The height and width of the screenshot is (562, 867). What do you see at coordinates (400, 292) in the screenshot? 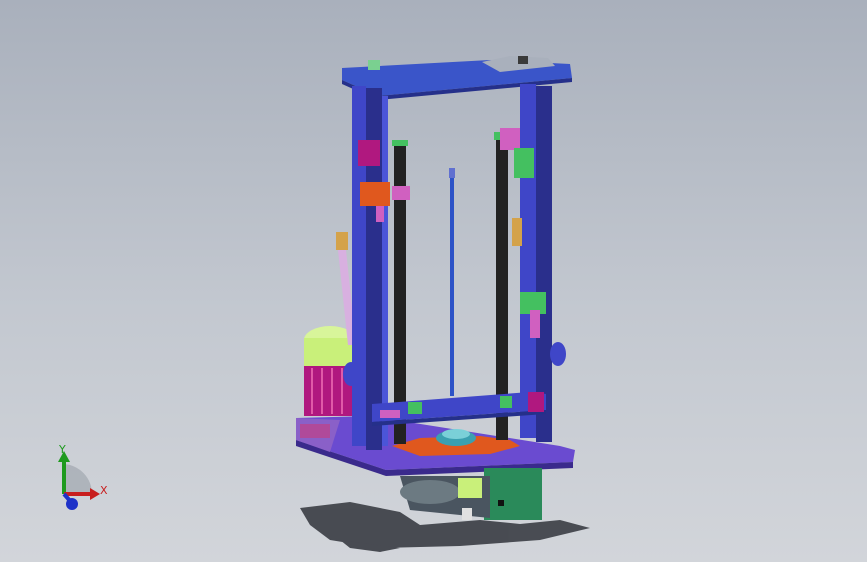
I see `lead-screw-left` at bounding box center [400, 292].